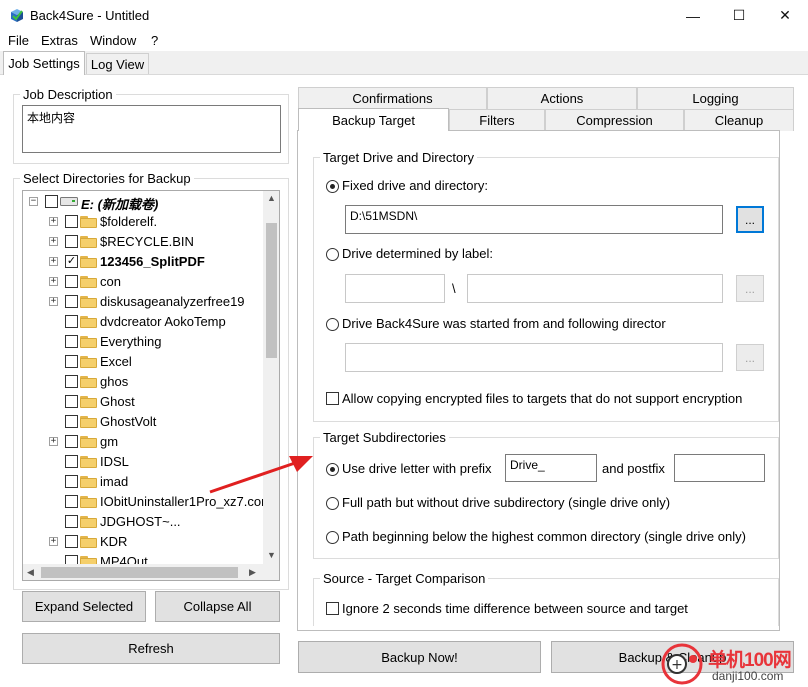 The height and width of the screenshot is (687, 808). What do you see at coordinates (332, 186) in the screenshot?
I see `fixed-drive-radio` at bounding box center [332, 186].